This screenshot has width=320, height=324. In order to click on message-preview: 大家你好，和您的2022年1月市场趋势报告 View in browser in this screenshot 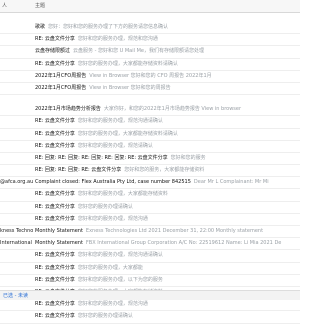, I will do `click(172, 109)`.